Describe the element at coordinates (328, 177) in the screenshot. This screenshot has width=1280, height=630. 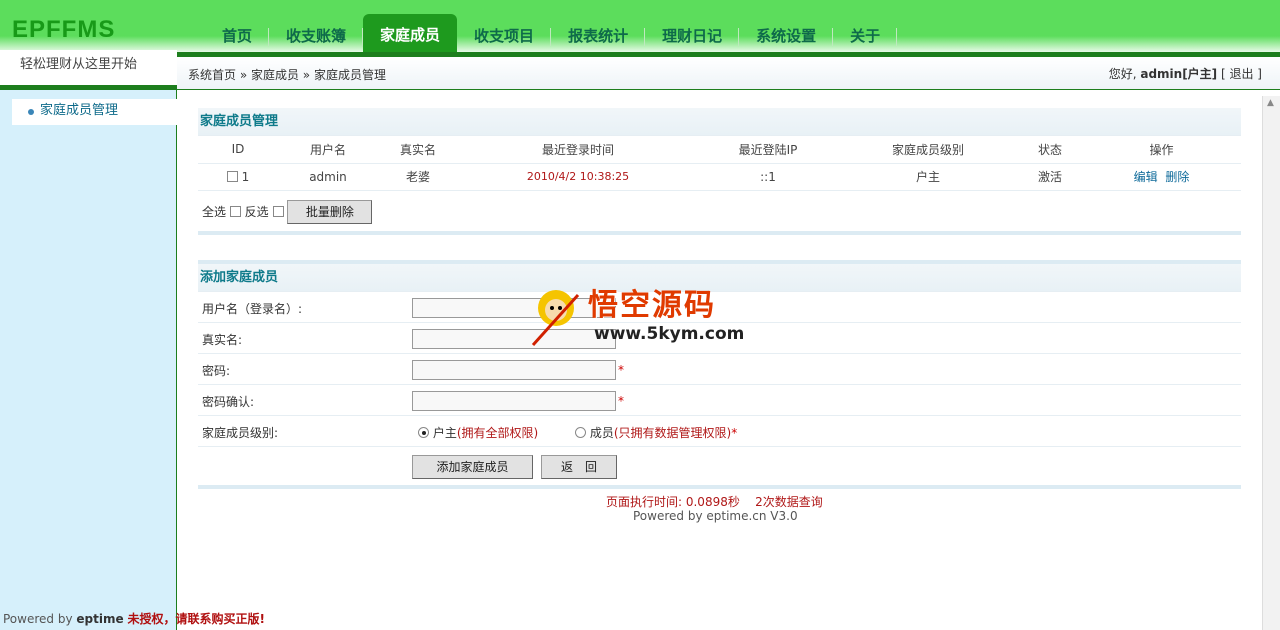
I see `cell-username: admin` at that location.